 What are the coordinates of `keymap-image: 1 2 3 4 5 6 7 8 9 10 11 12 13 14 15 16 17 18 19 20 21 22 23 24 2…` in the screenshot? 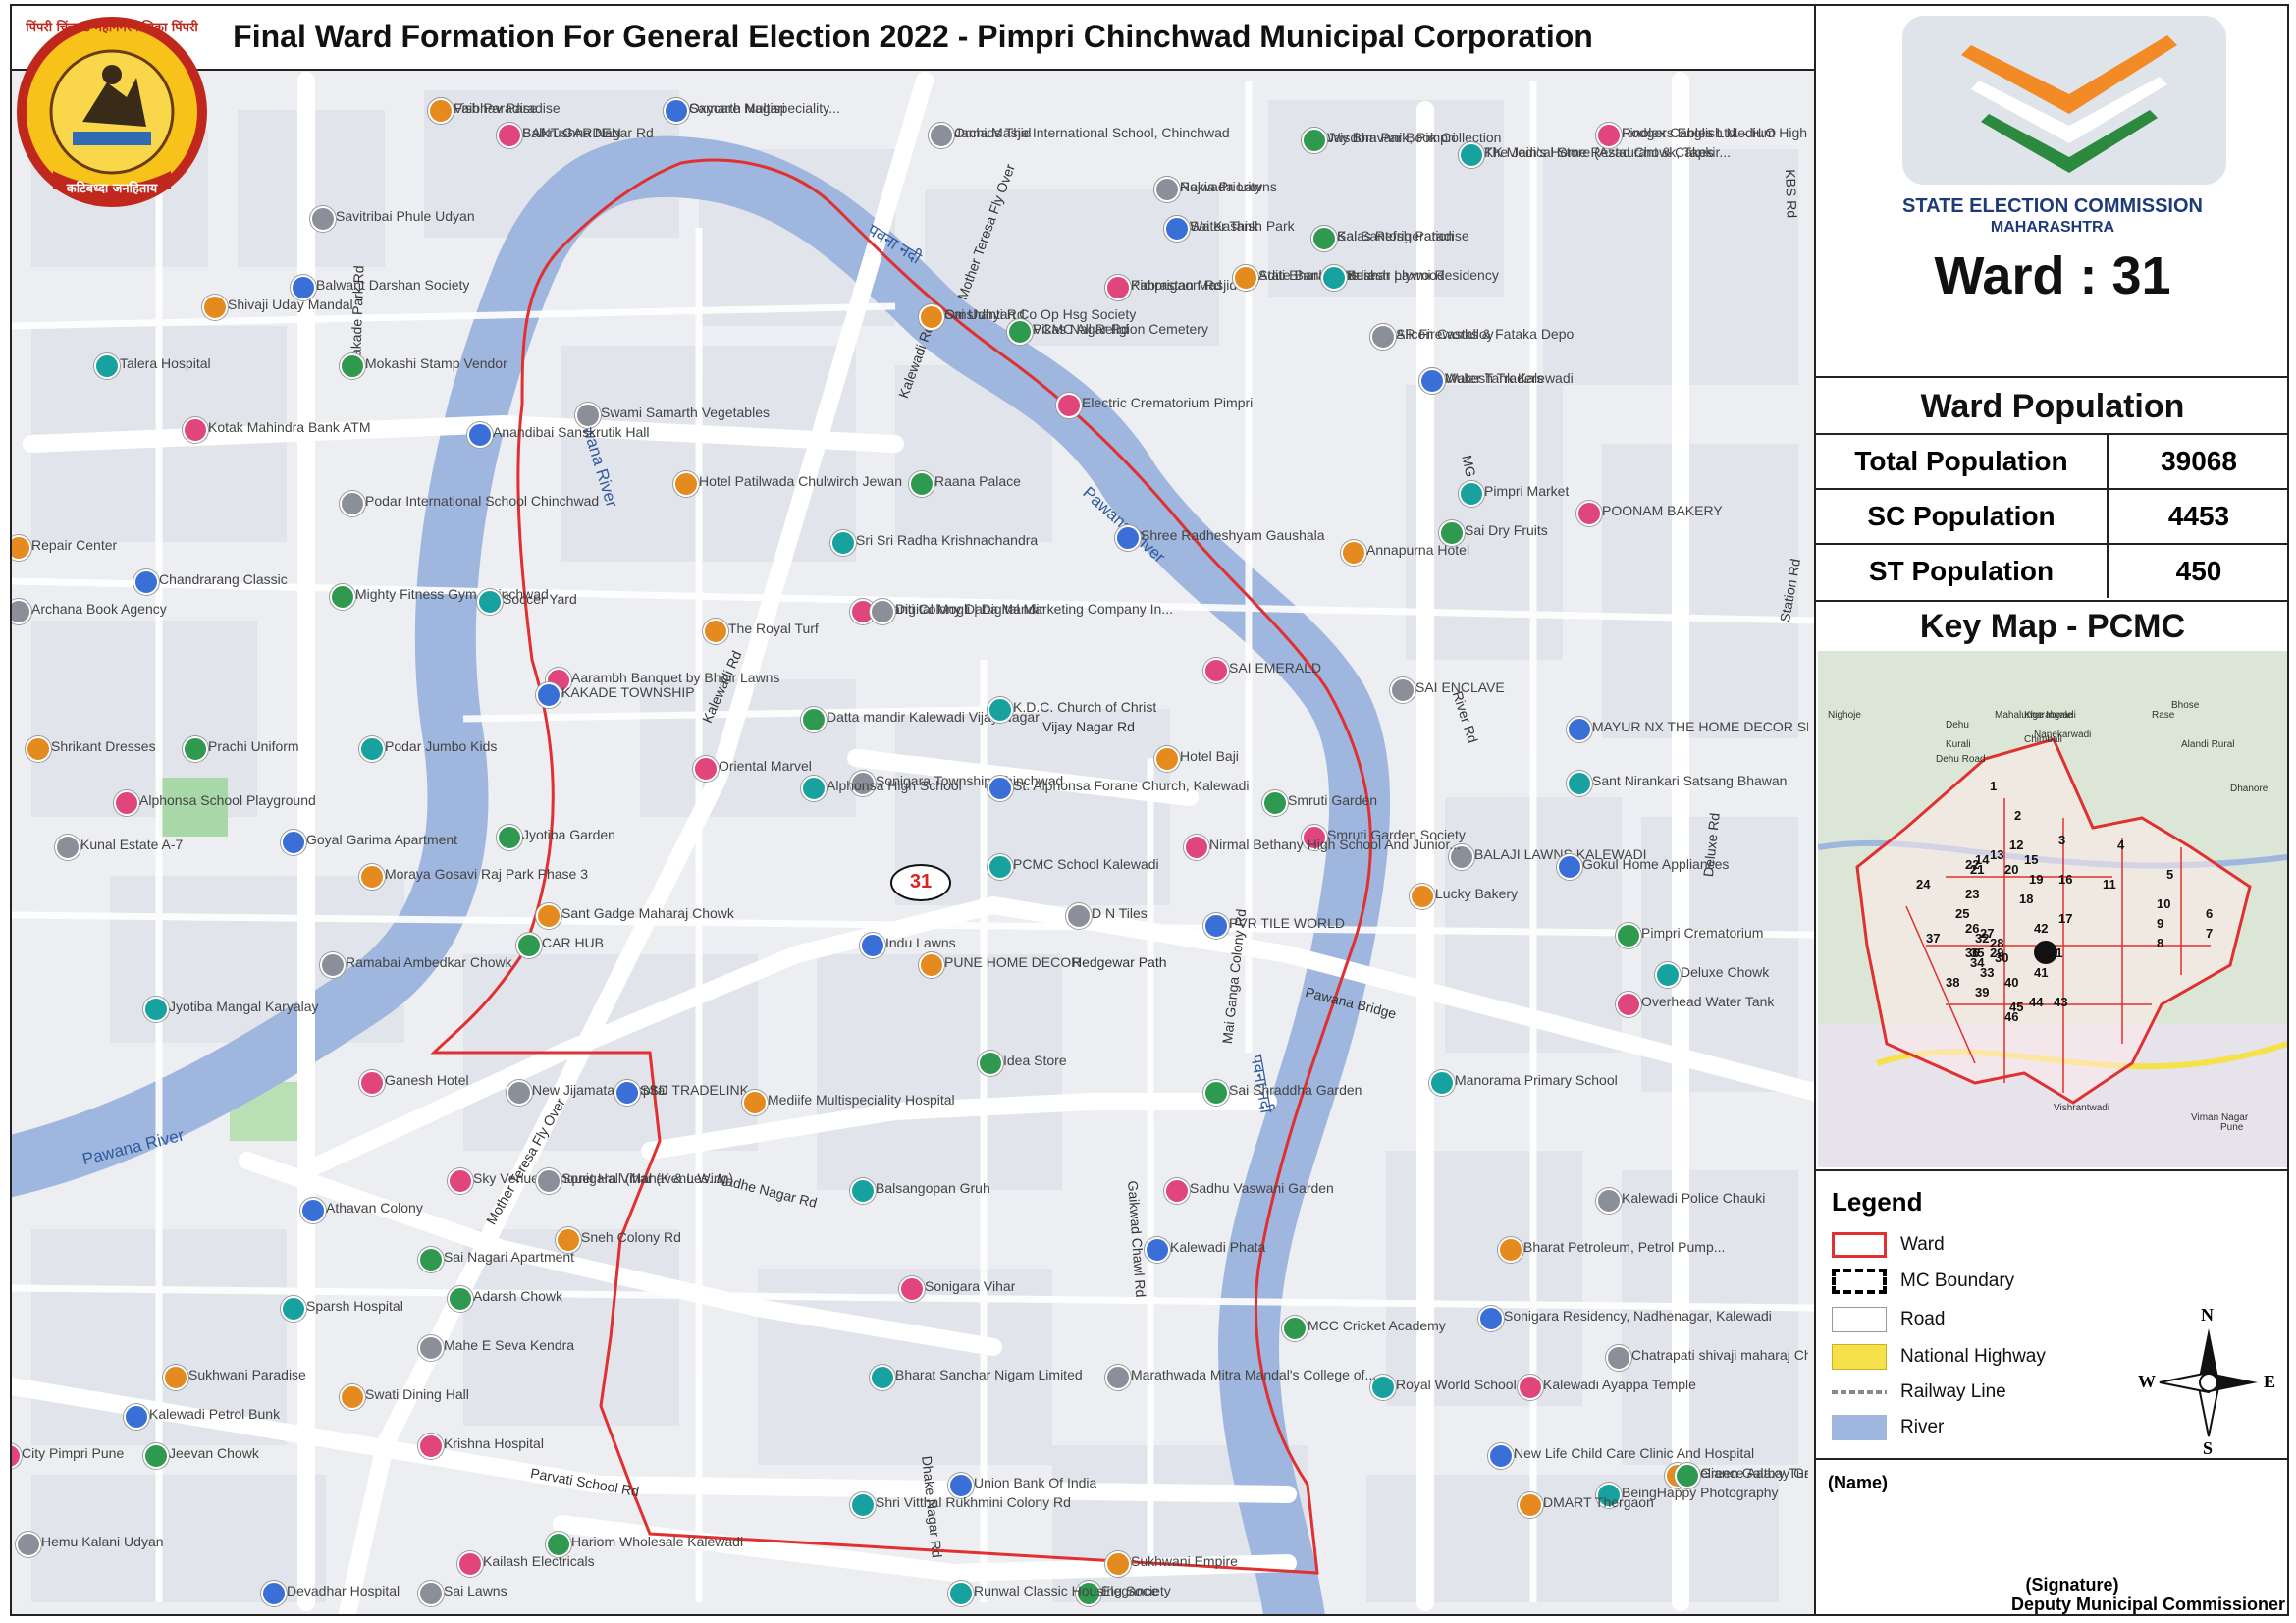 It's located at (2052, 909).